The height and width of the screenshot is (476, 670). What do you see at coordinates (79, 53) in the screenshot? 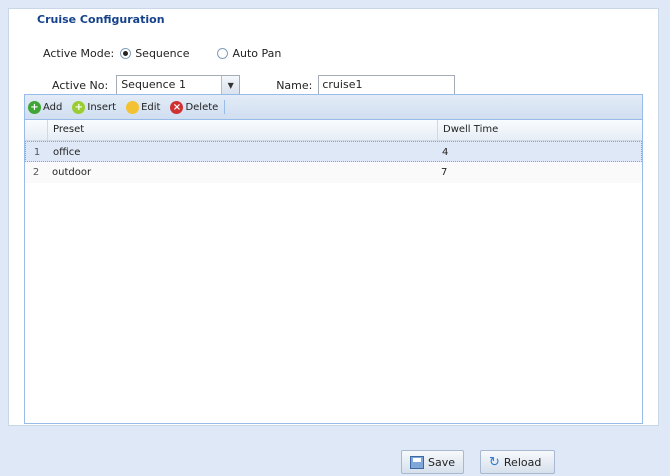
I see `active-mode-label: Active Mode:` at bounding box center [79, 53].